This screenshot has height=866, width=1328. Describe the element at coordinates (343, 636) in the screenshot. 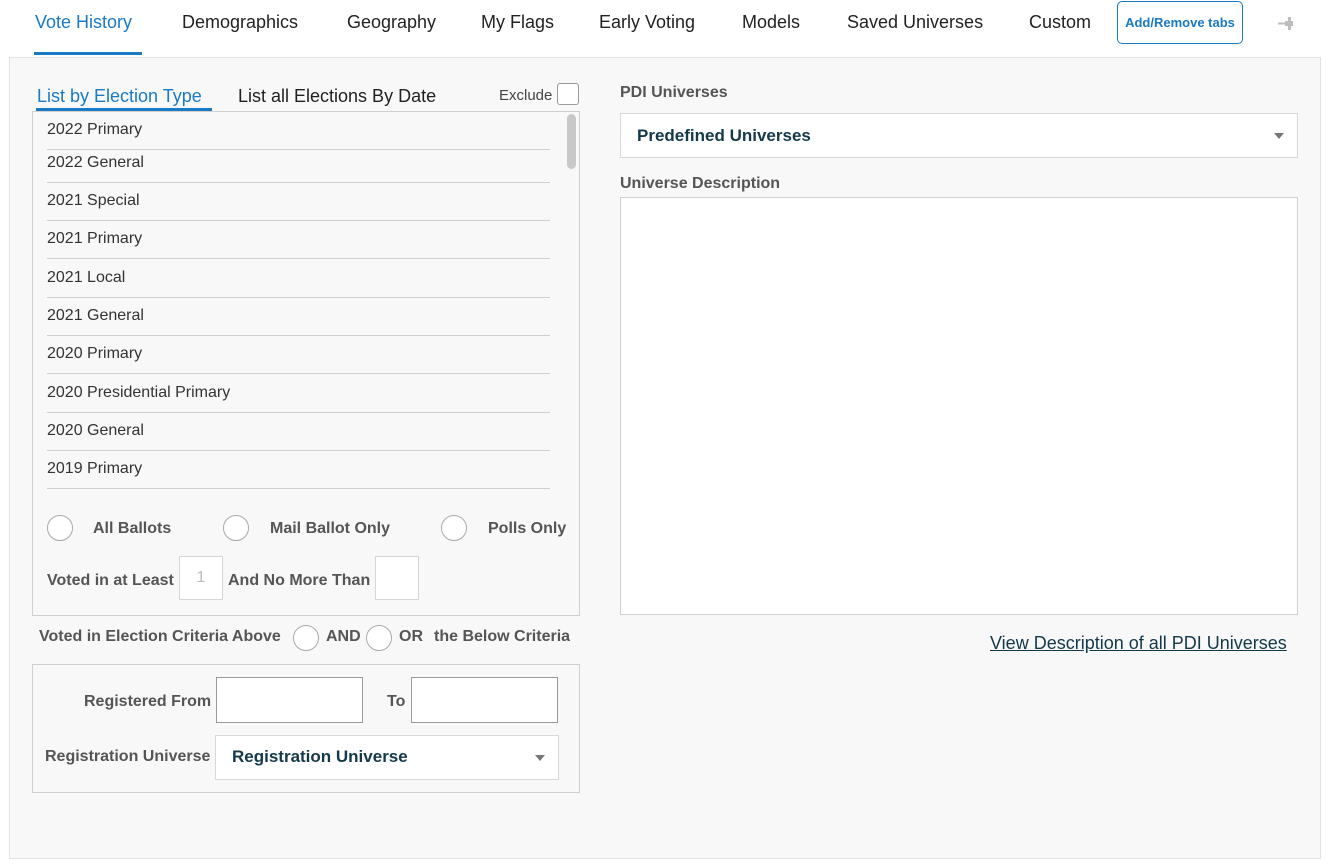

I see `and-label: AND` at that location.